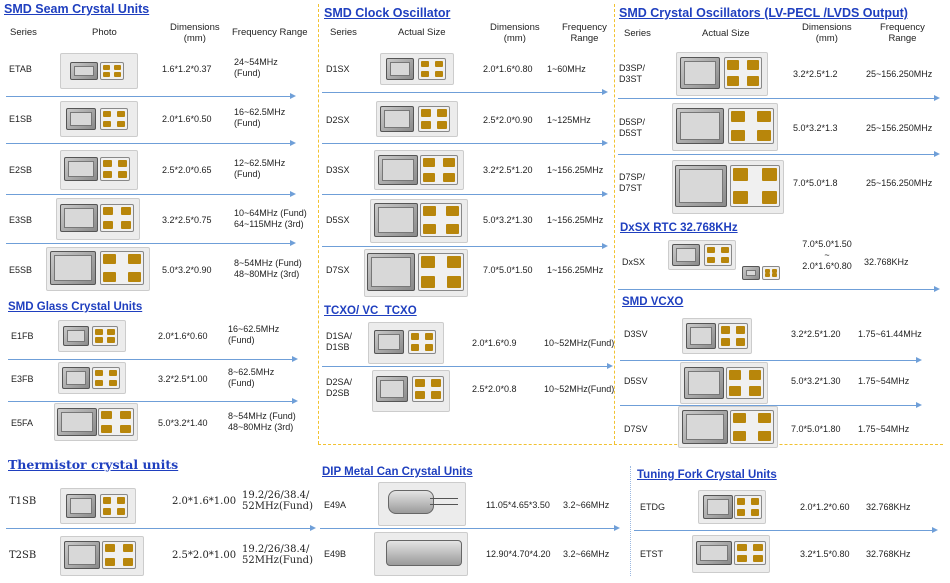  I want to click on dimension-value: 3.2*2.5*1.20, so click(508, 170).